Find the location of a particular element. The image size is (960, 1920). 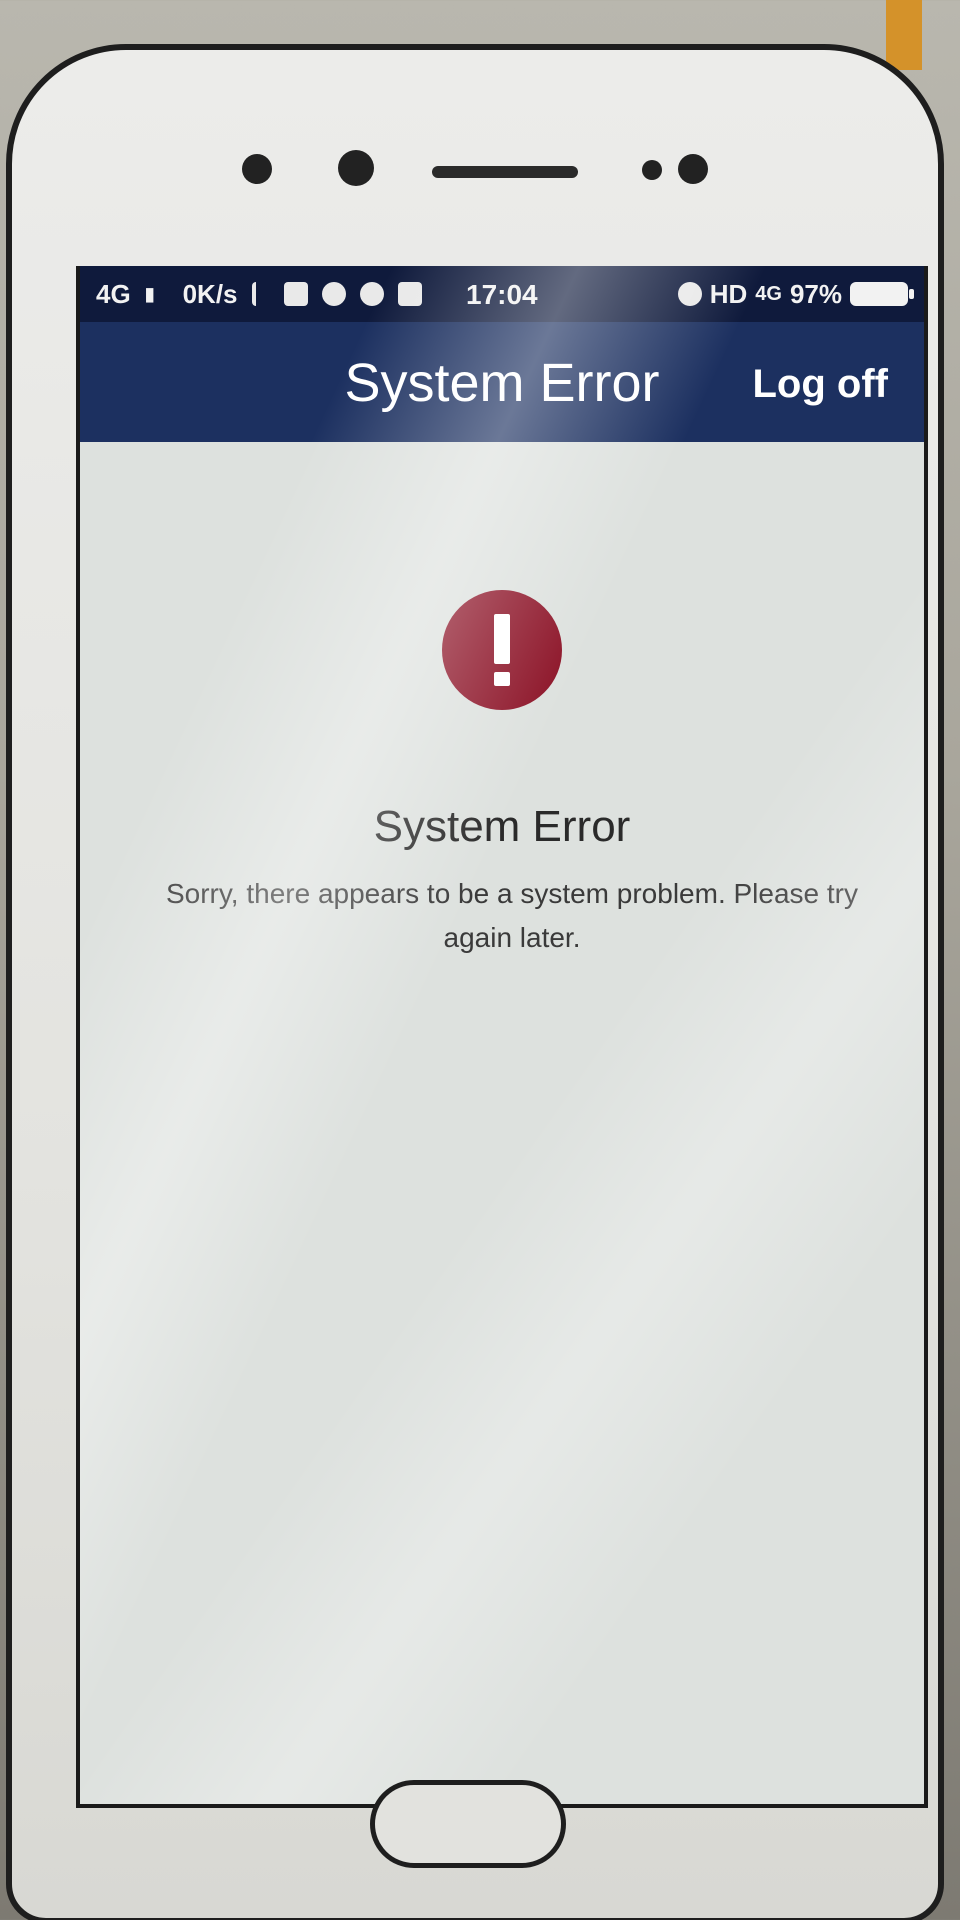

battery-icon is located at coordinates (882, 294).